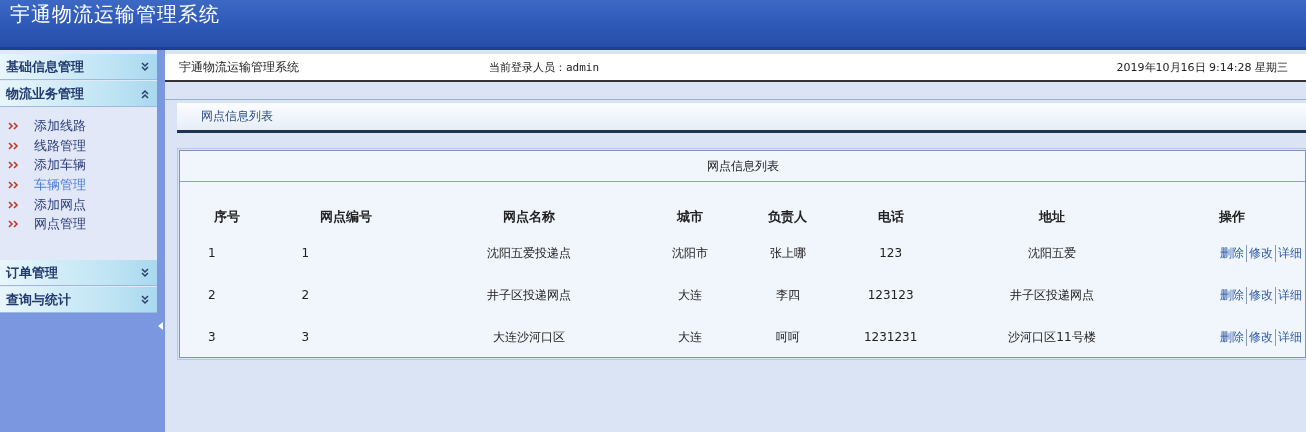 Image resolution: width=1306 pixels, height=432 pixels. I want to click on app-title: 宇通物流运输管理系统, so click(115, 14).